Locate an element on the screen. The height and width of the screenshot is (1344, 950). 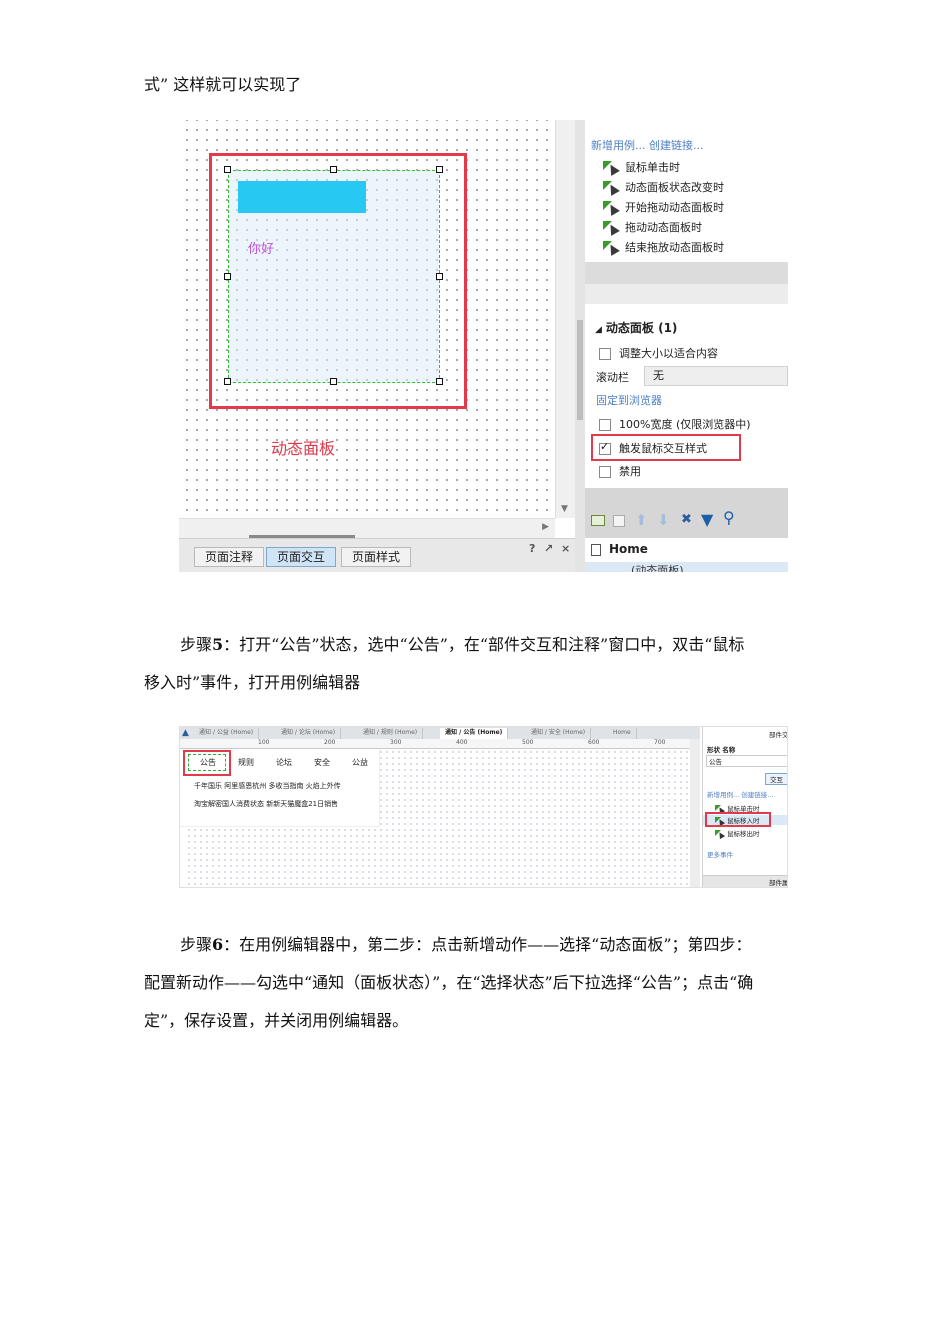
pin-to-browser-link: 固定到浏览器 is located at coordinates (629, 400).